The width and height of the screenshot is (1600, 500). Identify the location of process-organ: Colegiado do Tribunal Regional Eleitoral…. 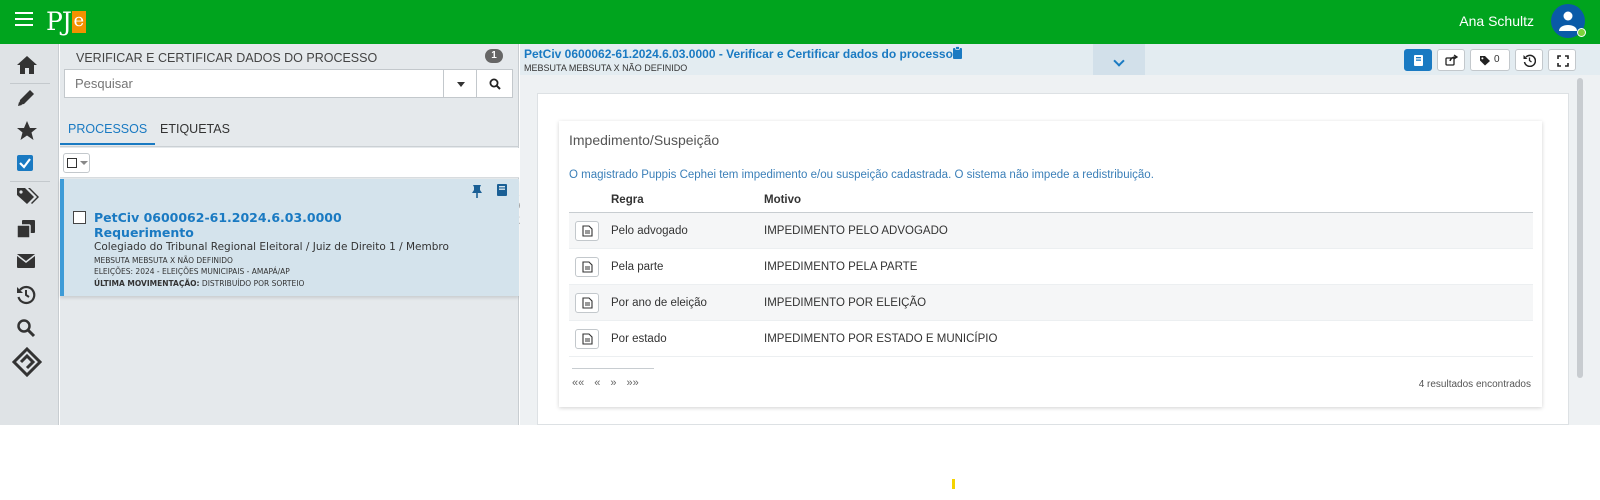
(271, 247).